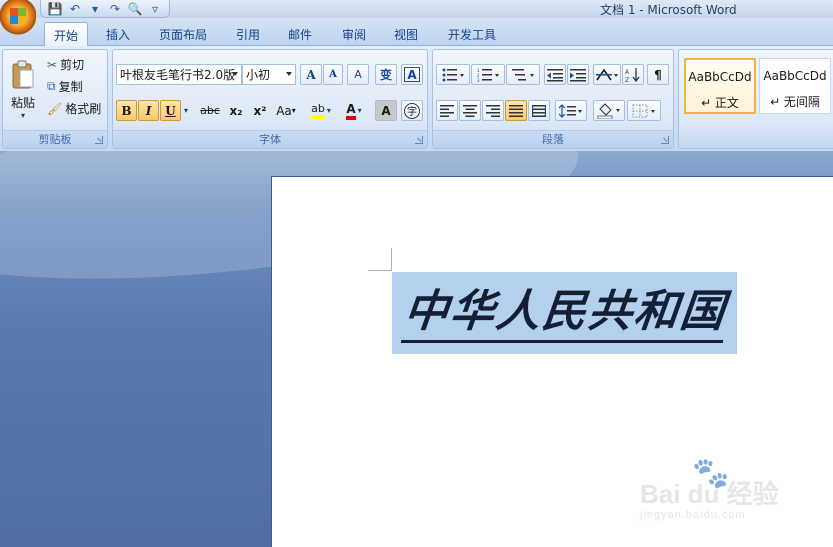  What do you see at coordinates (22, 103) in the screenshot?
I see `paste-label: 粘贴` at bounding box center [22, 103].